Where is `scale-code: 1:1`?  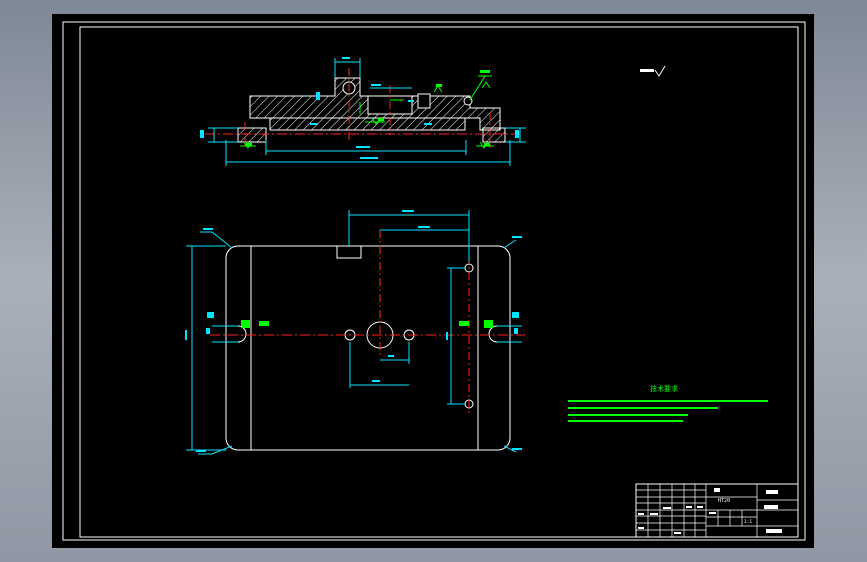
scale-code: 1:1 is located at coordinates (748, 522).